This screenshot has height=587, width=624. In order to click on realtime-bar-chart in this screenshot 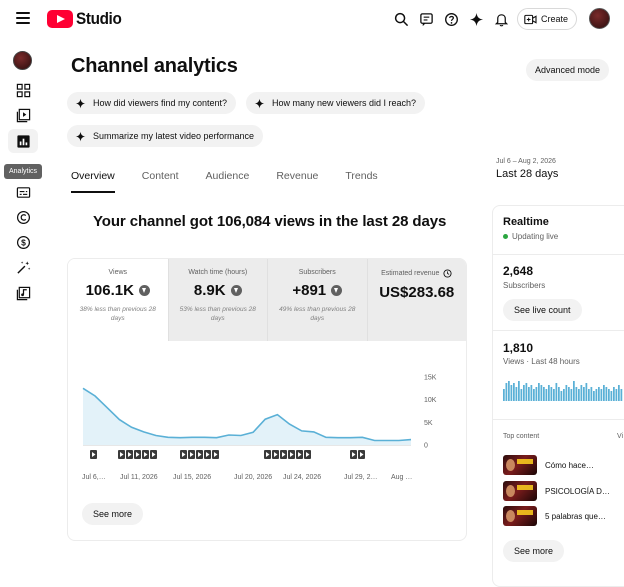, I will do `click(558, 388)`.